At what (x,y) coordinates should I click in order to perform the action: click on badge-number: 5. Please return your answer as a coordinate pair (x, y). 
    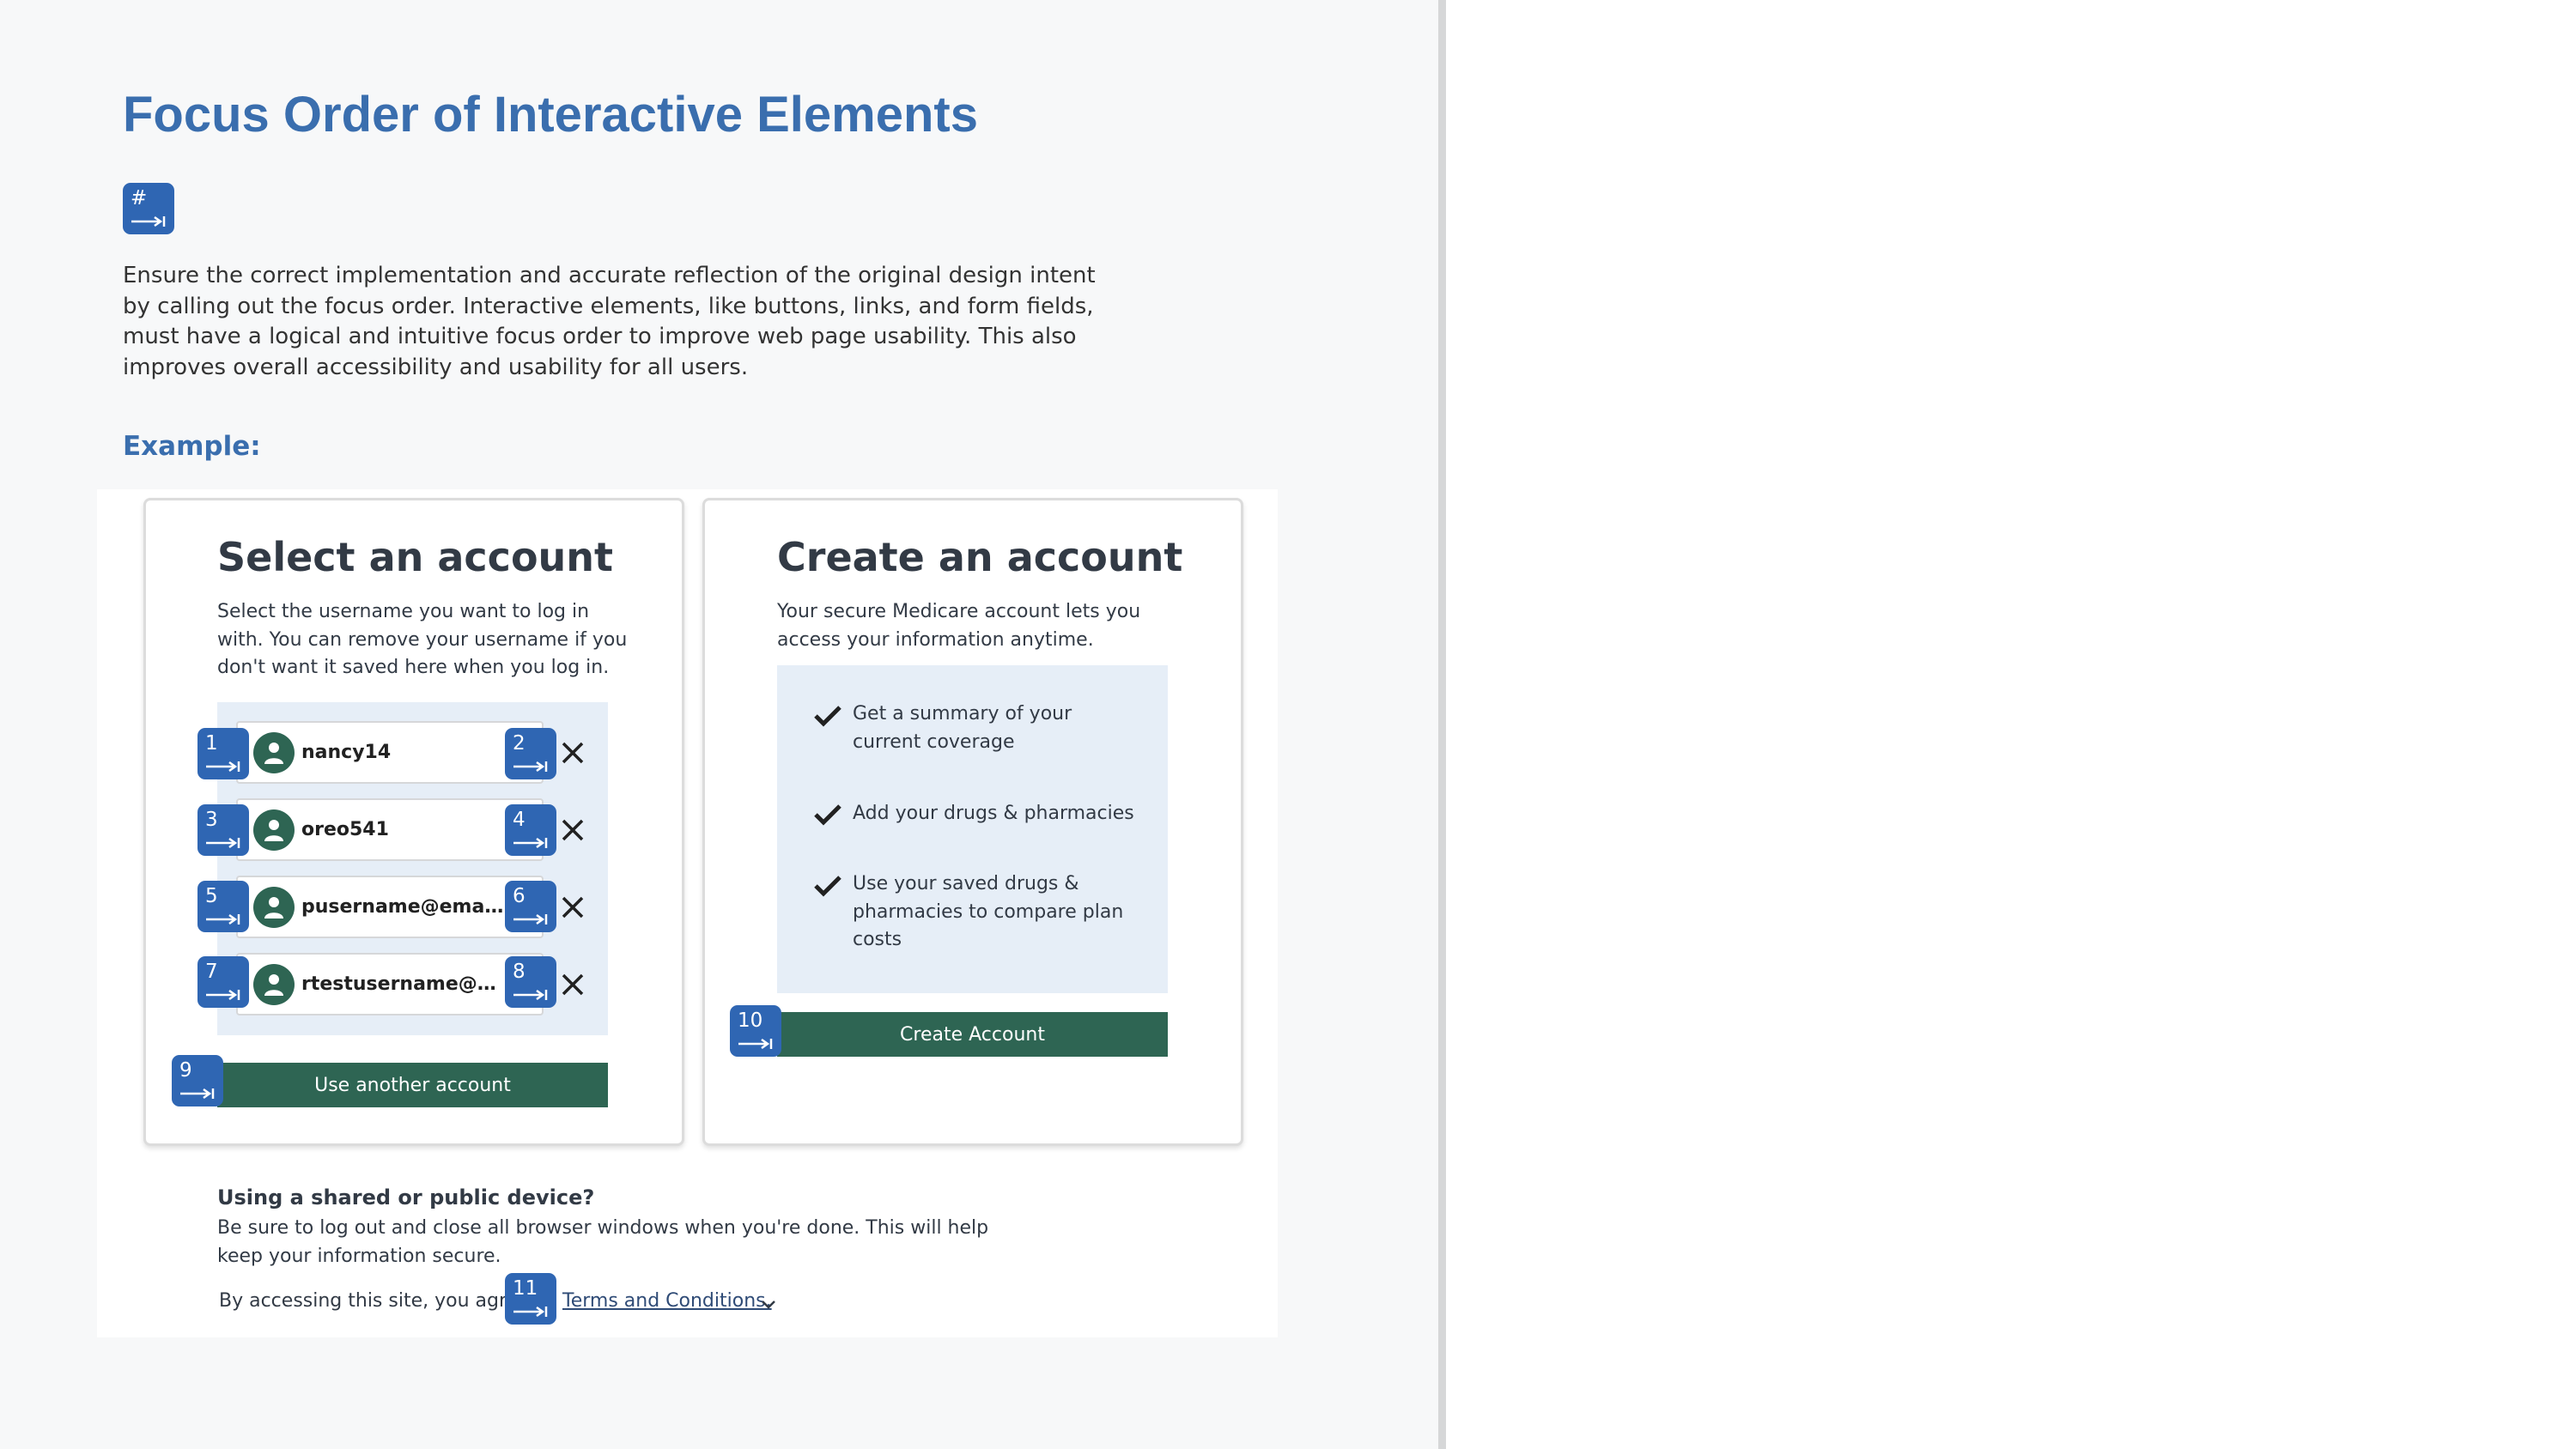
    Looking at the image, I should click on (212, 896).